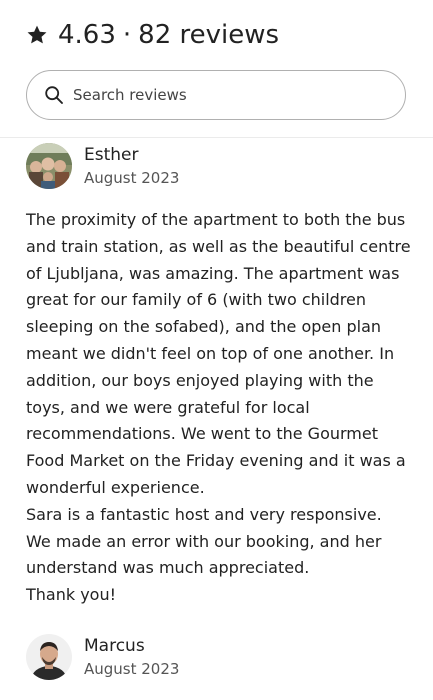  I want to click on review-card: Marcus August 2023, so click(221, 657).